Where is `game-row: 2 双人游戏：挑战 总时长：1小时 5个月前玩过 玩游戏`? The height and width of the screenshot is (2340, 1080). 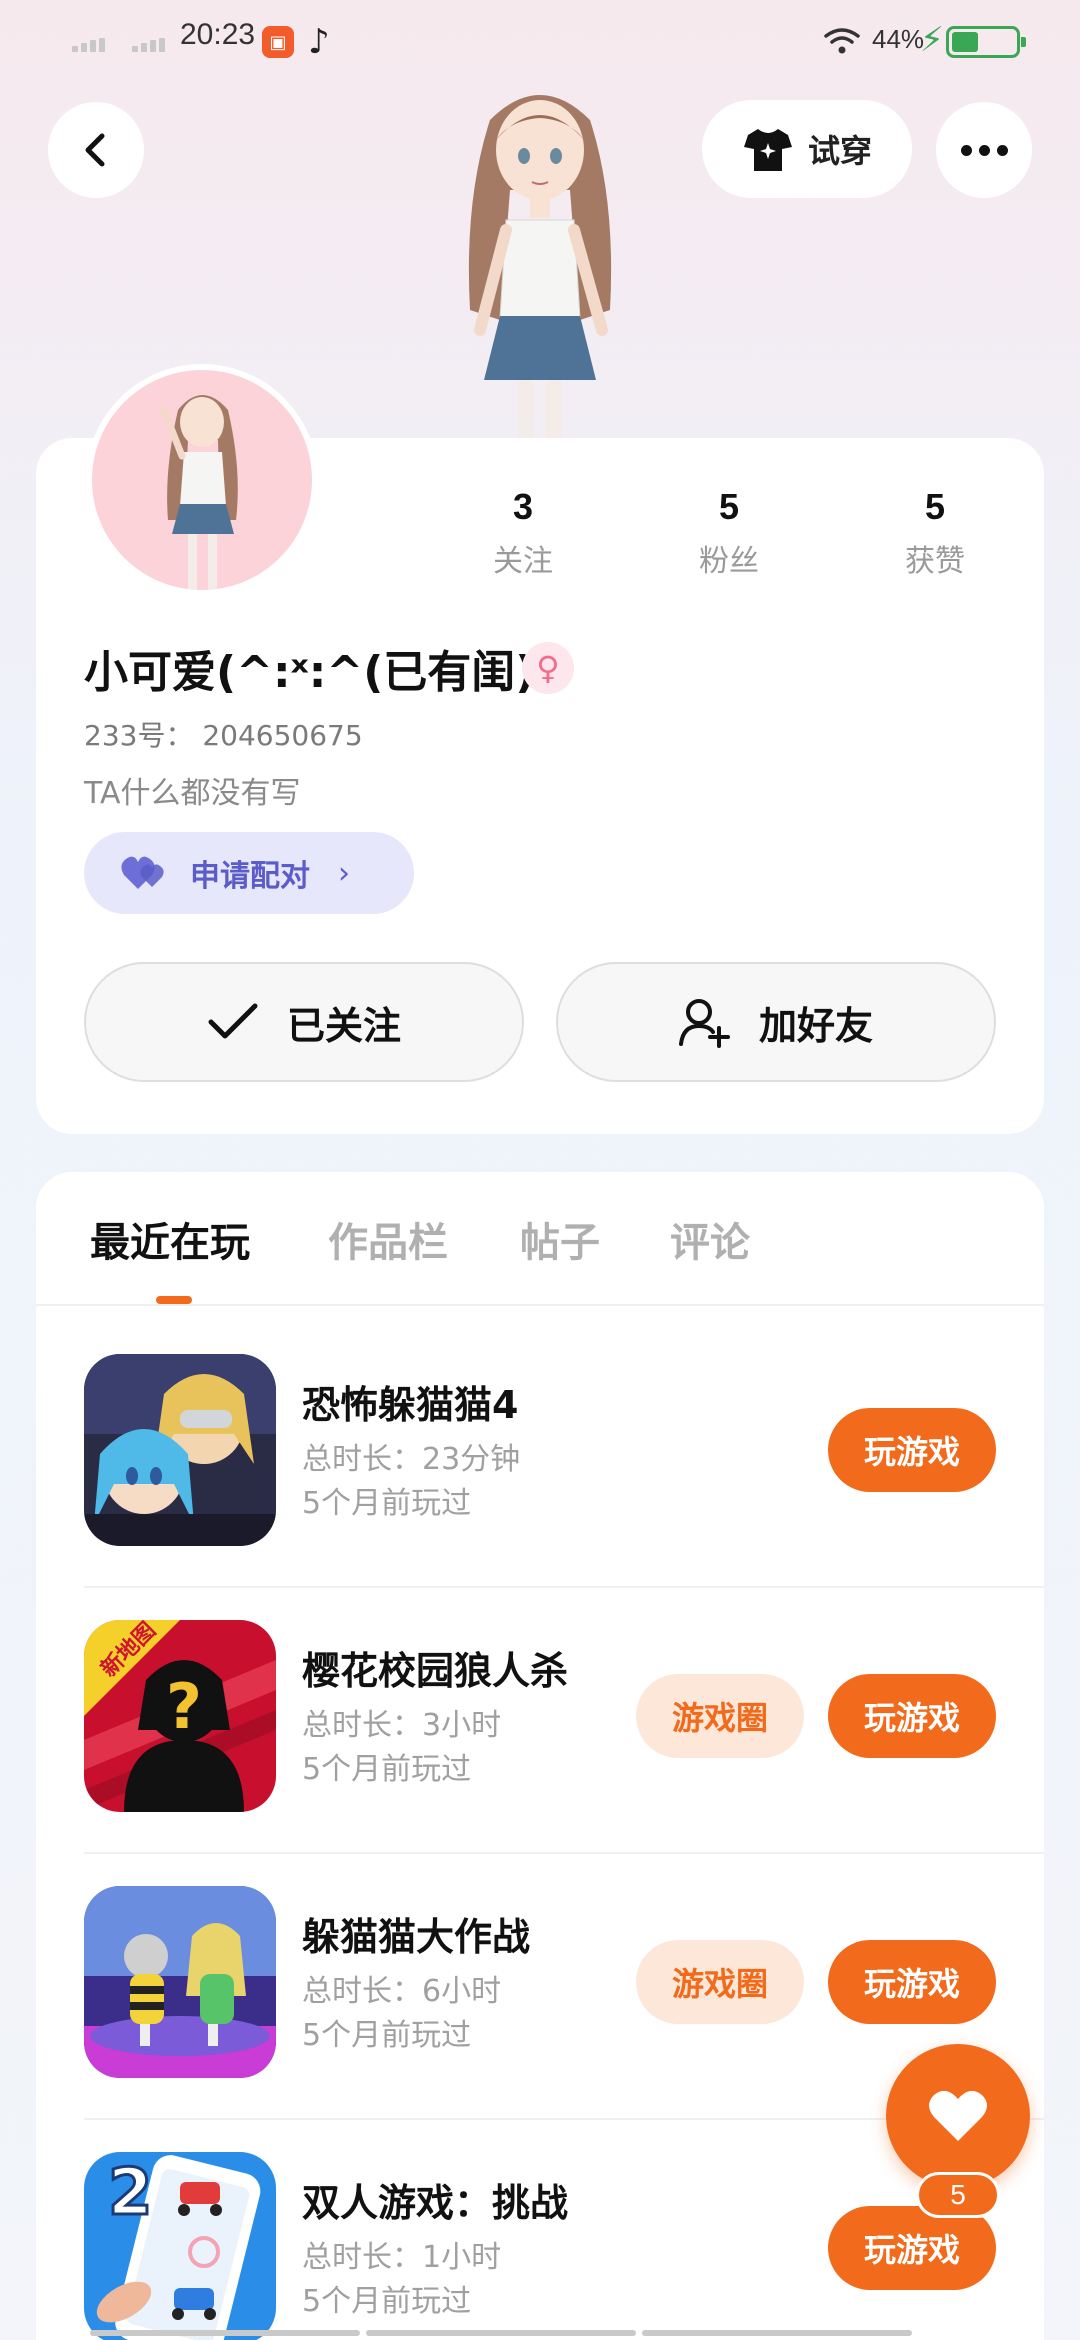
game-row: 2 双人游戏：挑战 总时长：1小时 5个月前玩过 玩游戏 is located at coordinates (564, 2246).